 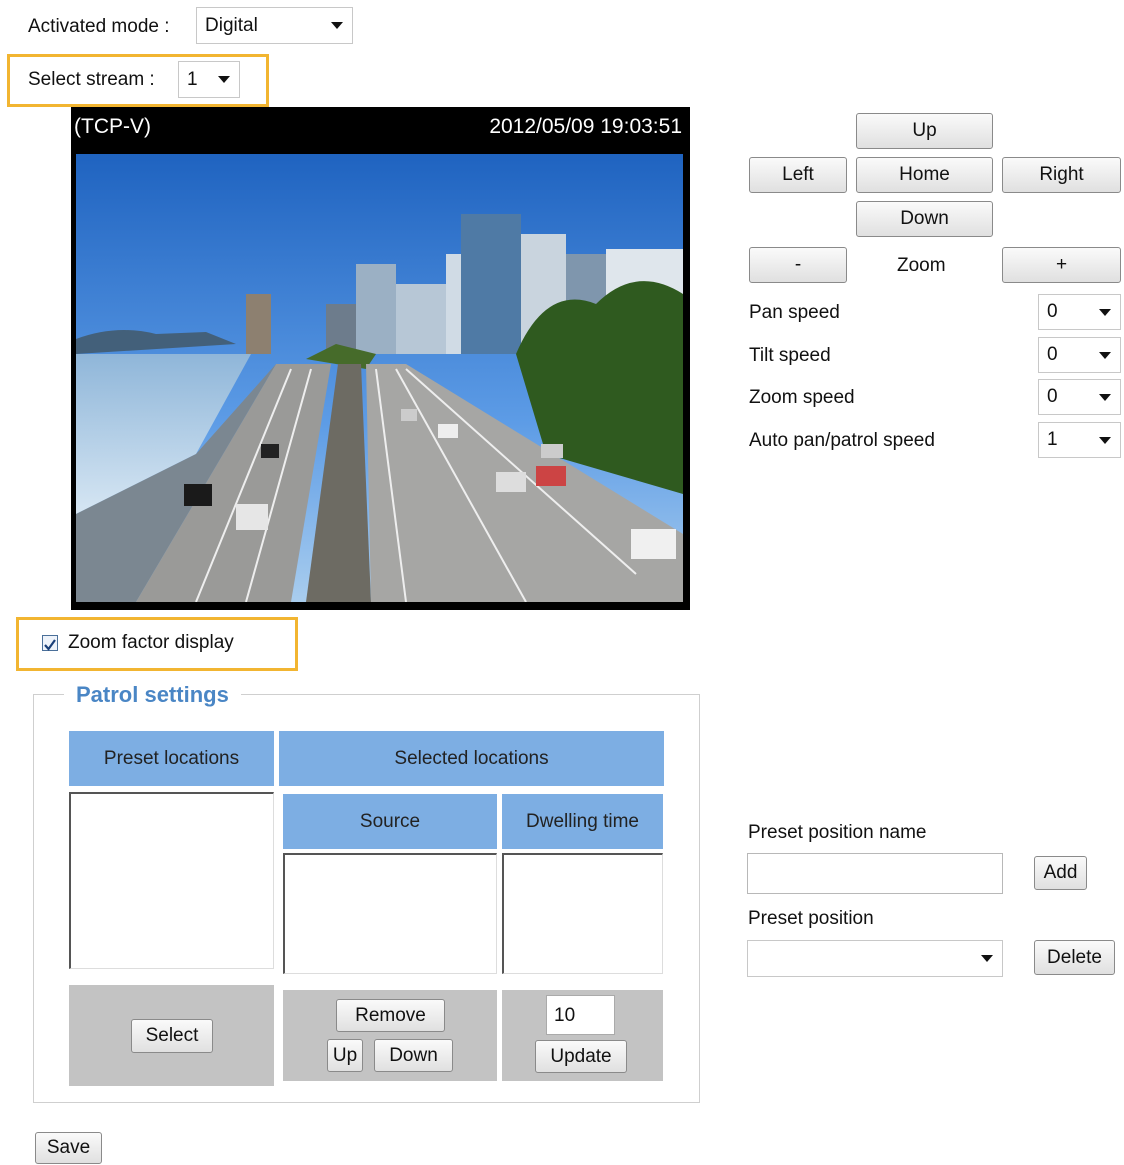 I want to click on dwelling-time-header: Dwelling time, so click(x=582, y=821).